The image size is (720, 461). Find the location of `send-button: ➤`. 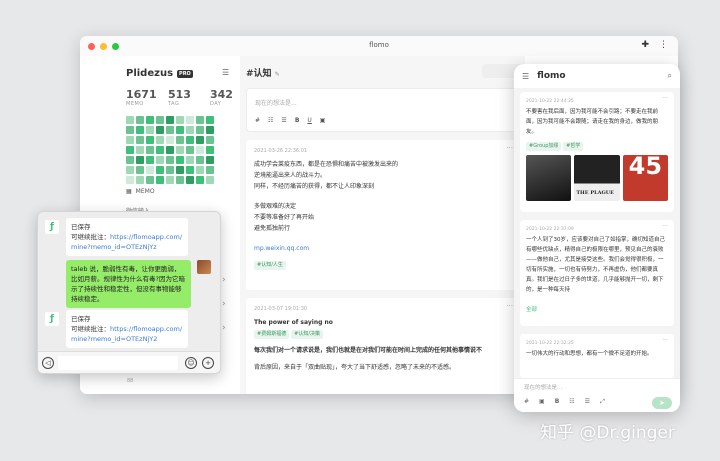

send-button: ➤ is located at coordinates (662, 403).